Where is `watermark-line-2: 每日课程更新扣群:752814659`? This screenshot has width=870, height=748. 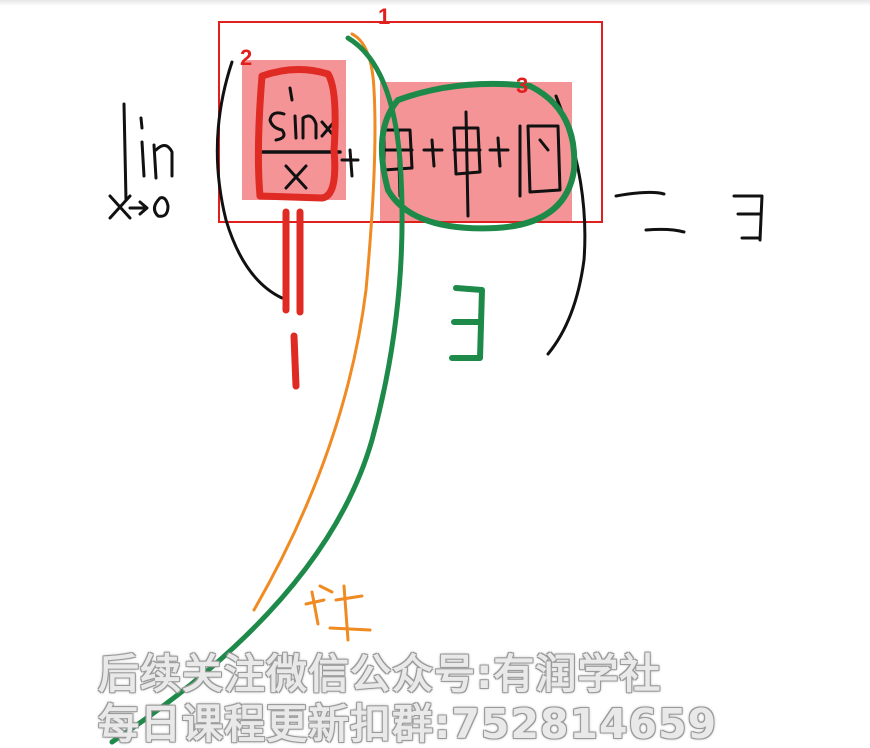
watermark-line-2: 每日课程更新扣群:752814659 is located at coordinates (408, 724).